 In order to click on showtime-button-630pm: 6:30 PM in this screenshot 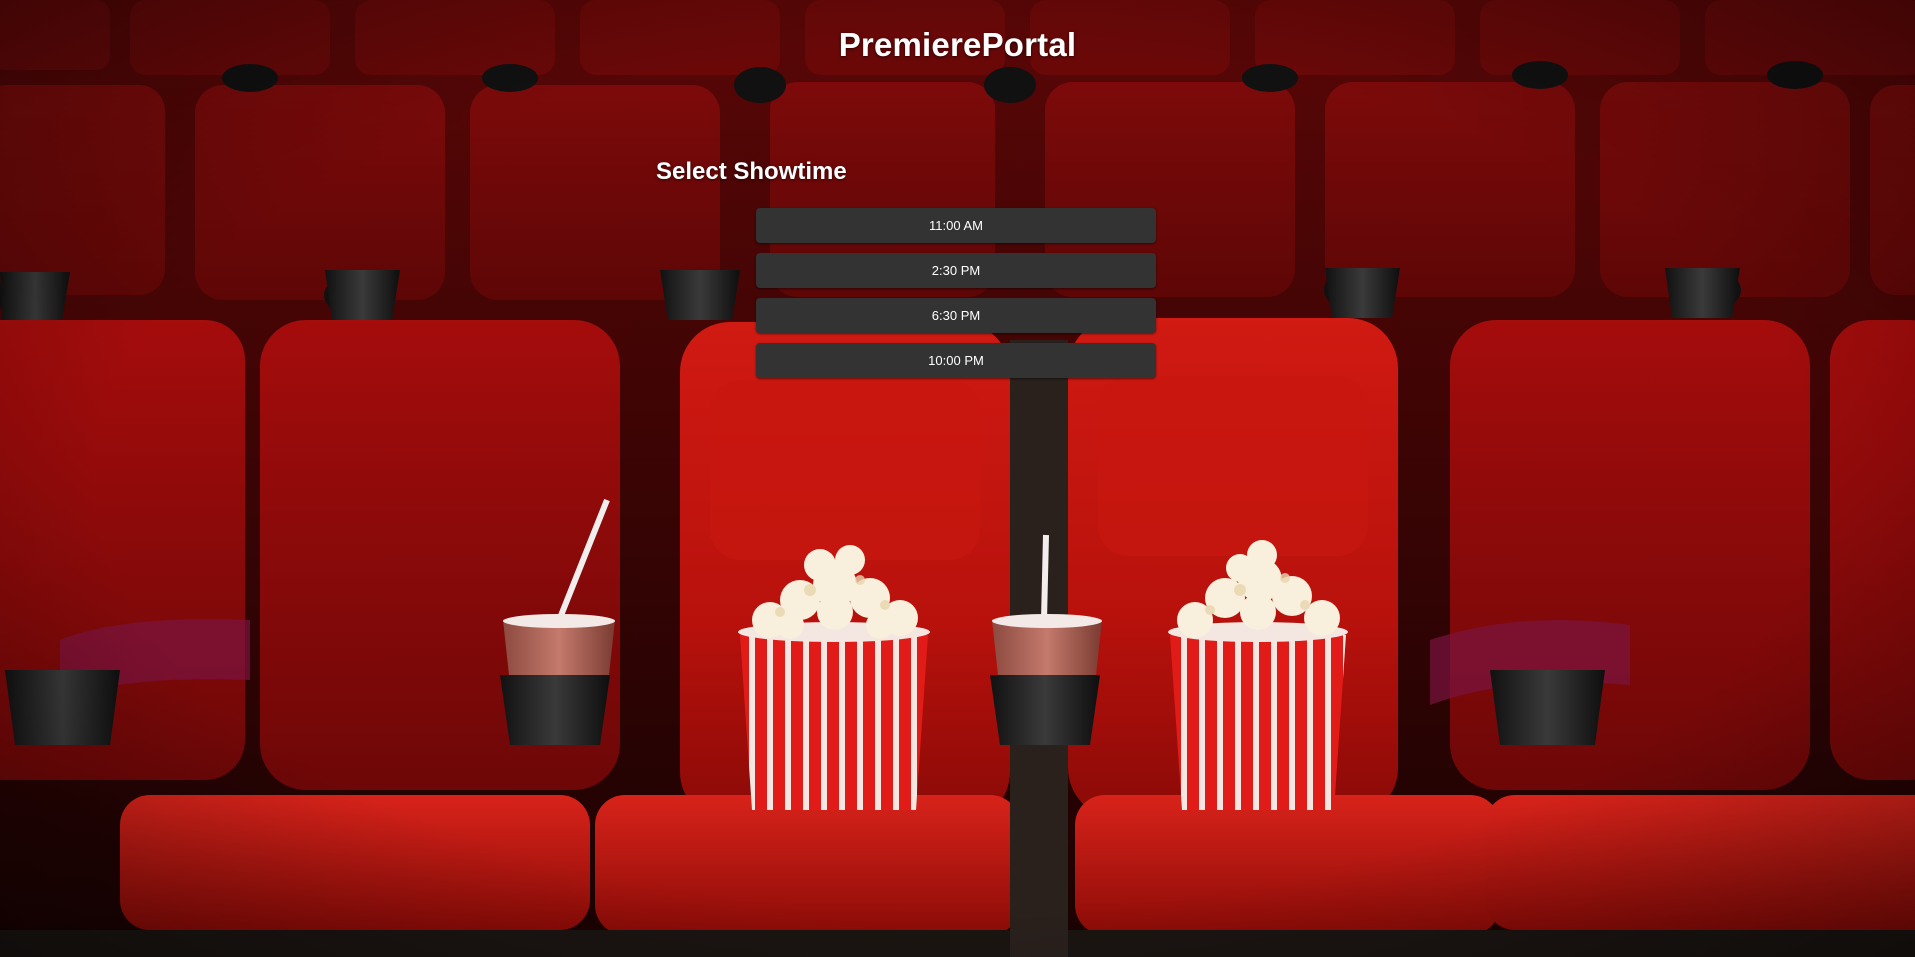, I will do `click(956, 315)`.